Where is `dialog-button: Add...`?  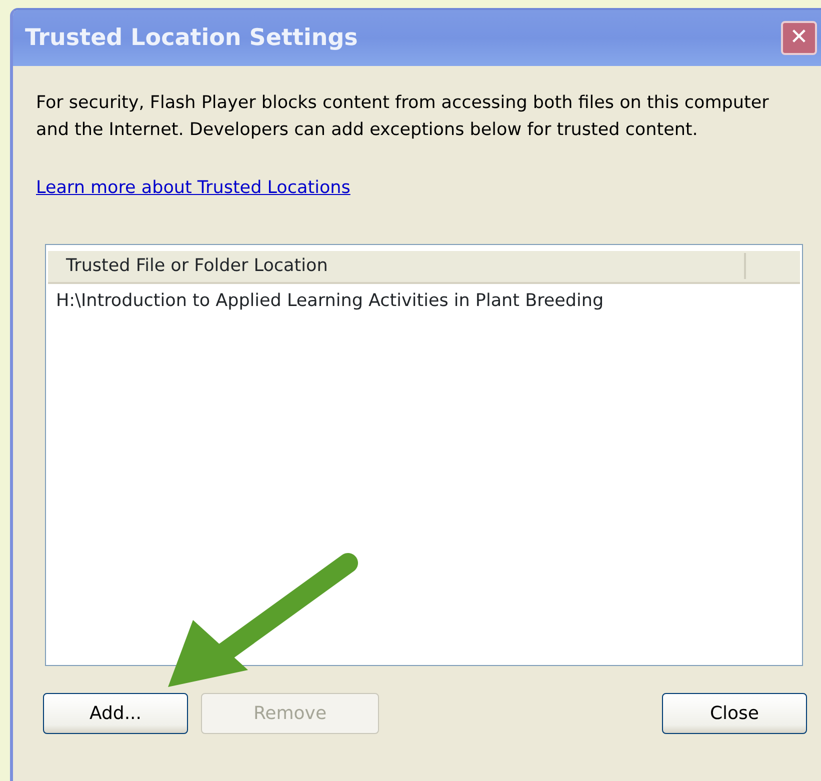
dialog-button: Add... is located at coordinates (115, 713).